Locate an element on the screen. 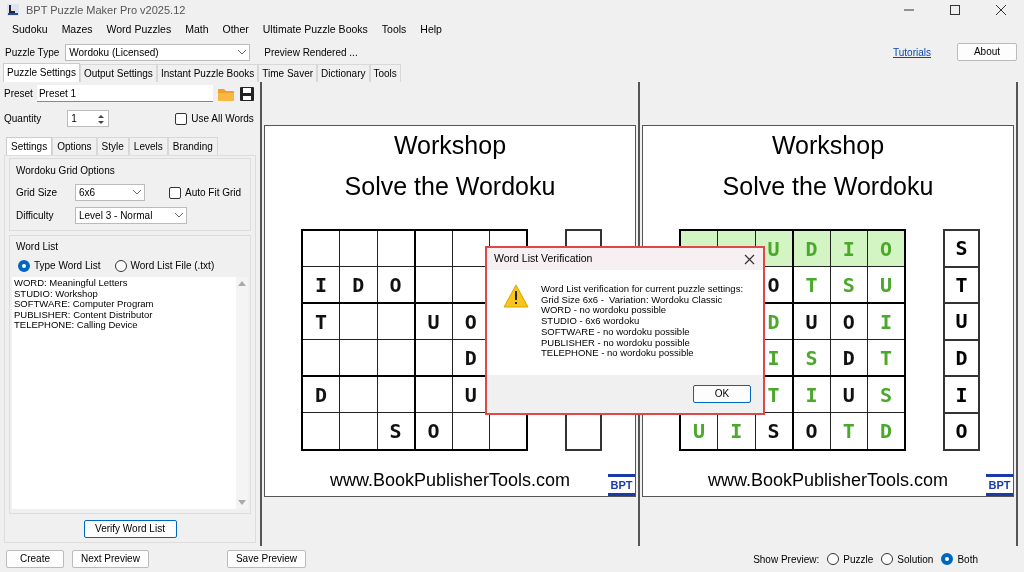 The width and height of the screenshot is (1024, 572). radio-label: Solution is located at coordinates (915, 559).